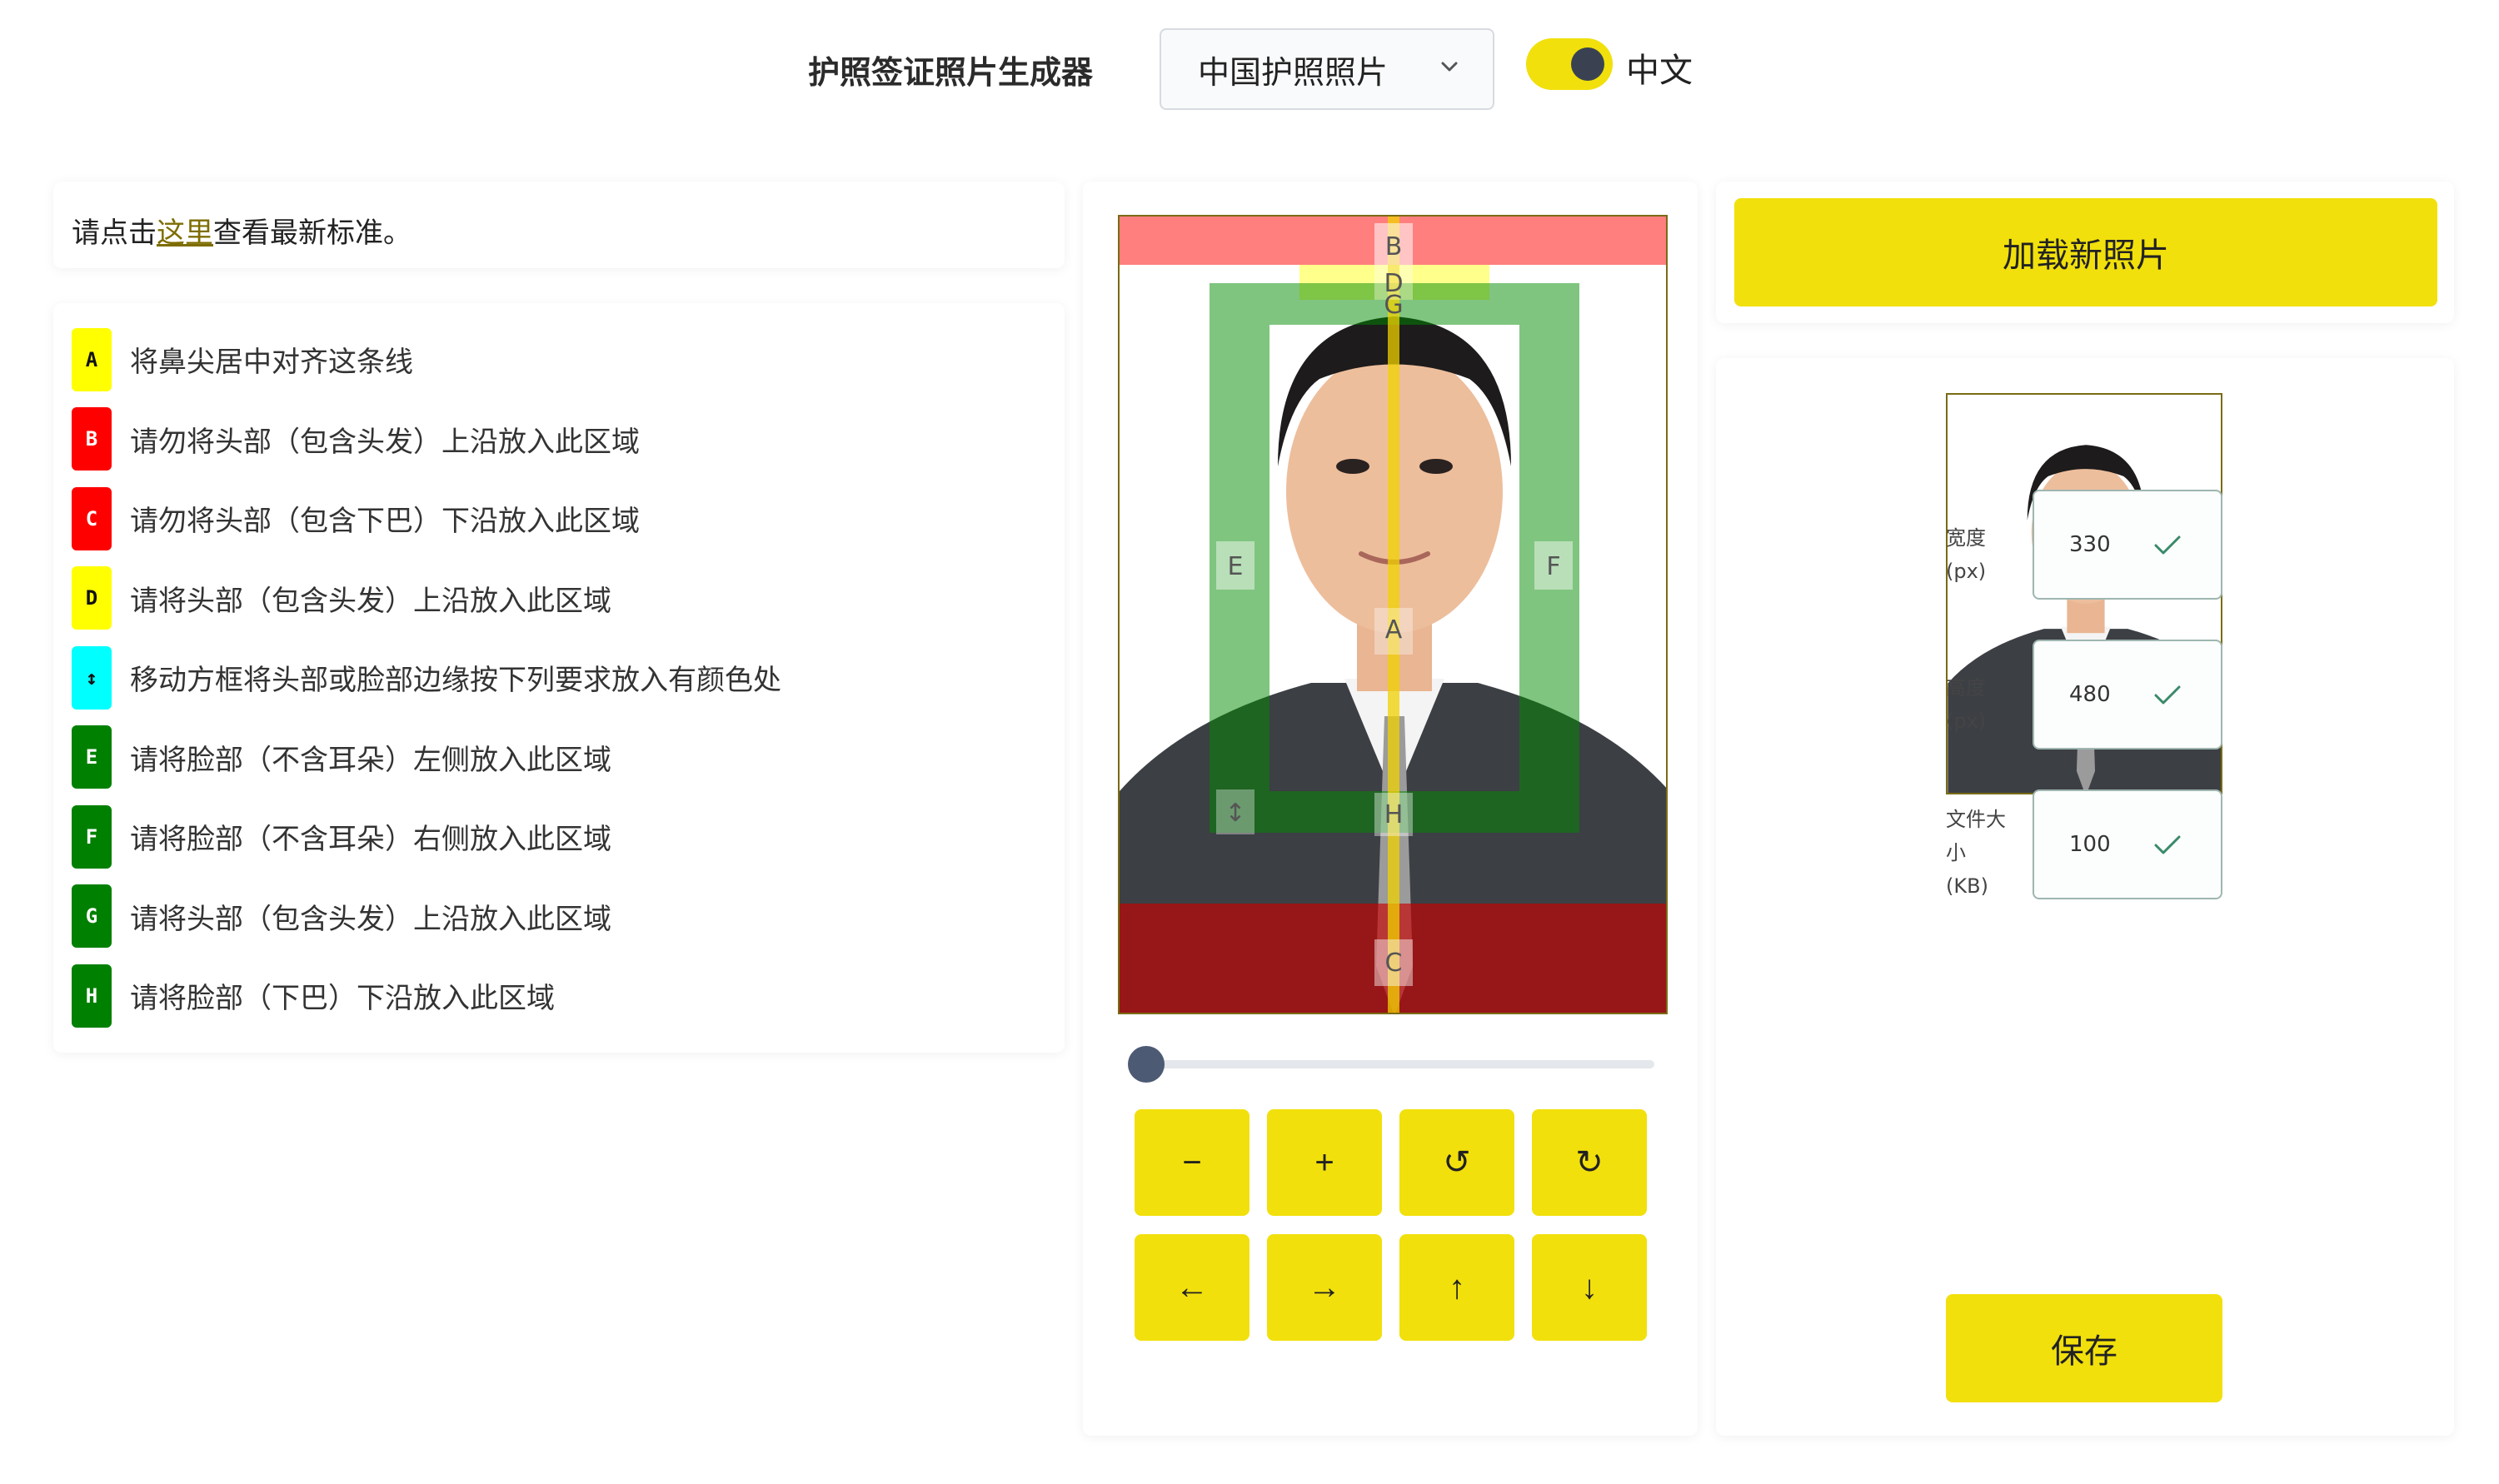 This screenshot has width=2499, height=1484. What do you see at coordinates (1589, 1162) in the screenshot?
I see `rotate-right-button: ↻` at bounding box center [1589, 1162].